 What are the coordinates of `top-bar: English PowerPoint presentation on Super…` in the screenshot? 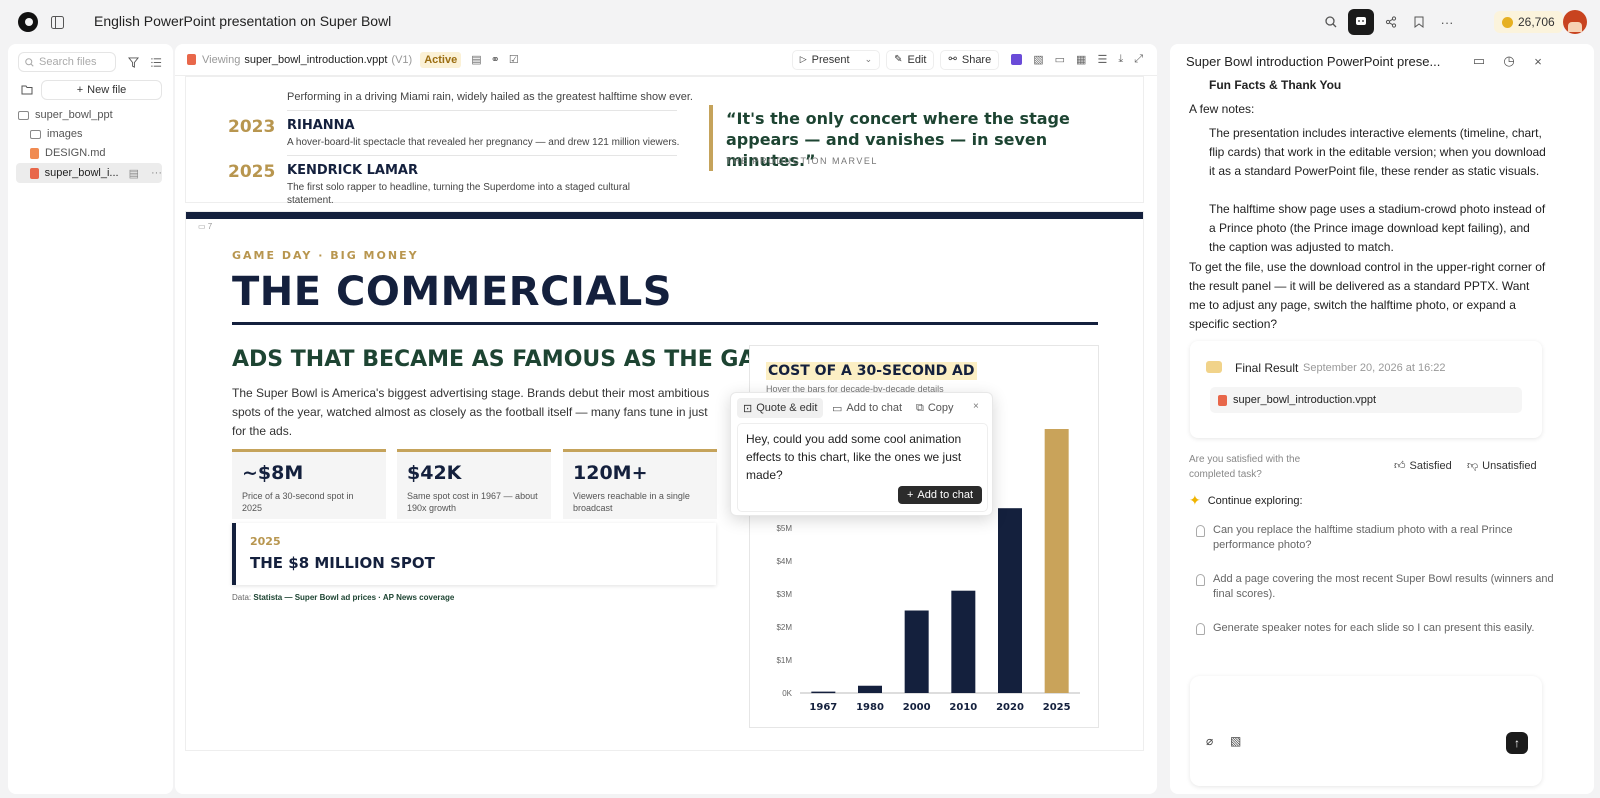 It's located at (800, 22).